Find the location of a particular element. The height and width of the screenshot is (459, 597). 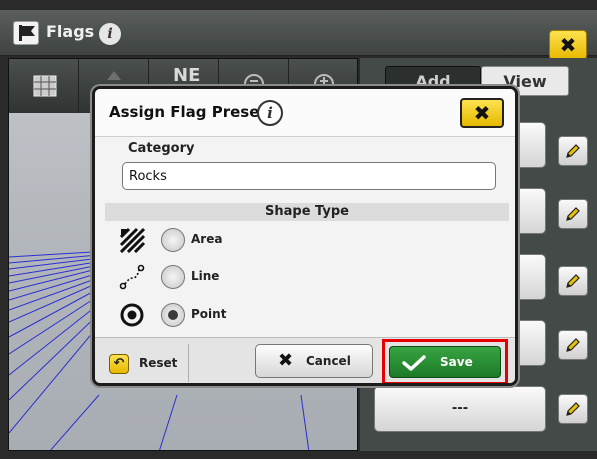

shape-option-line: Line is located at coordinates (199, 277).